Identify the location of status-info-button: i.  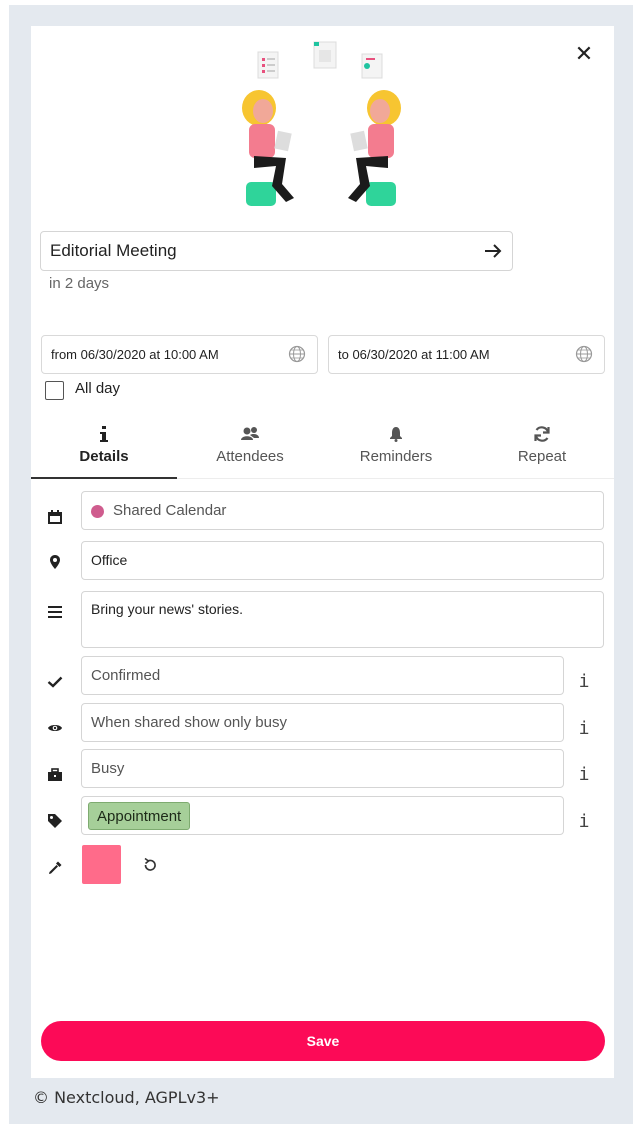
(584, 682).